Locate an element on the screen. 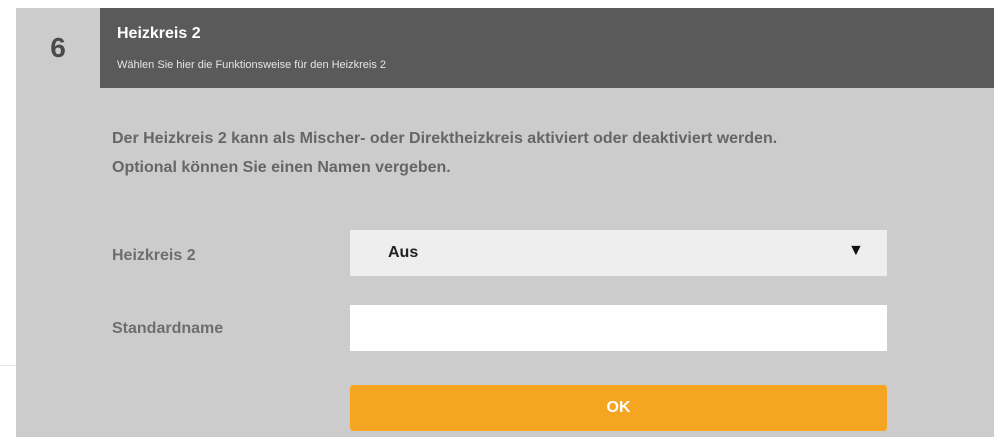 This screenshot has height=437, width=994. standardname-input is located at coordinates (618, 328).